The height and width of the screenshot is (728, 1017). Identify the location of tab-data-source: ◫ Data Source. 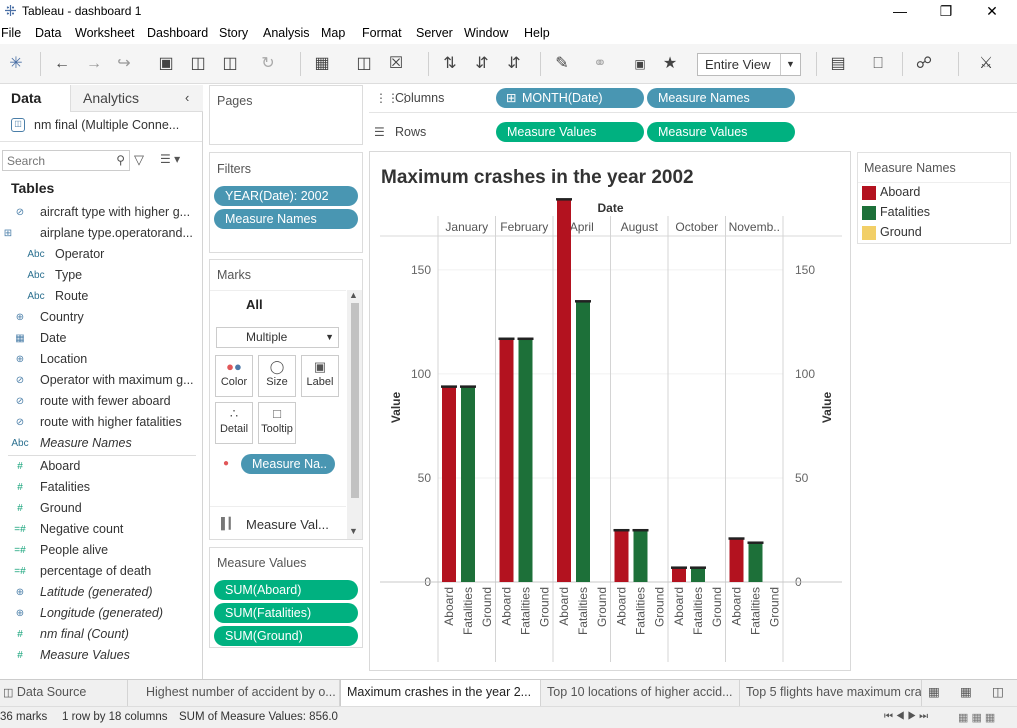
(64, 693).